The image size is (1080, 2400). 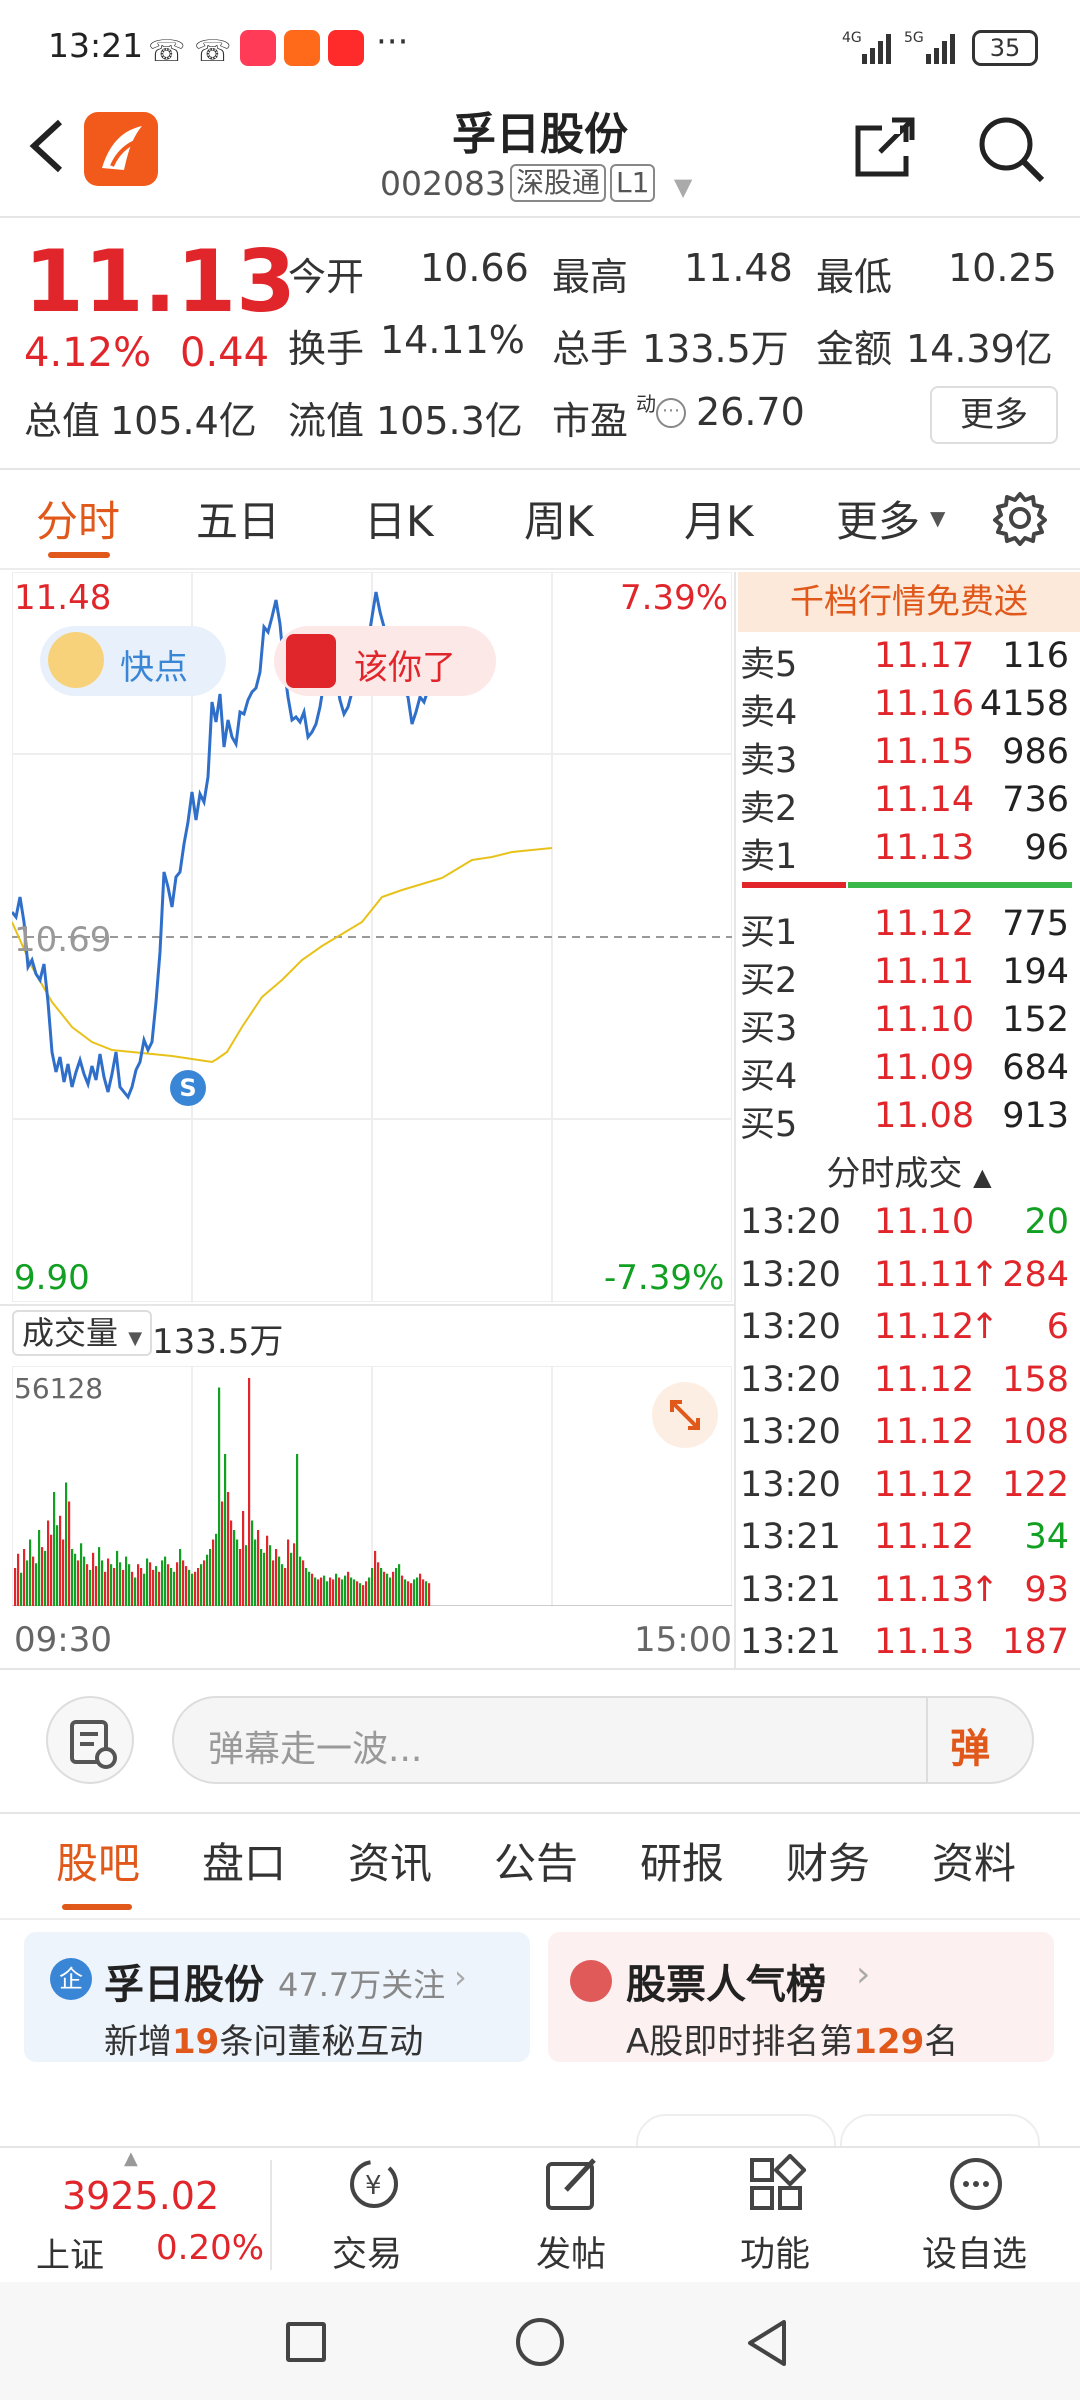 I want to click on index-widget: ▲ 3925.02 上证 0.20%, so click(x=135, y=2215).